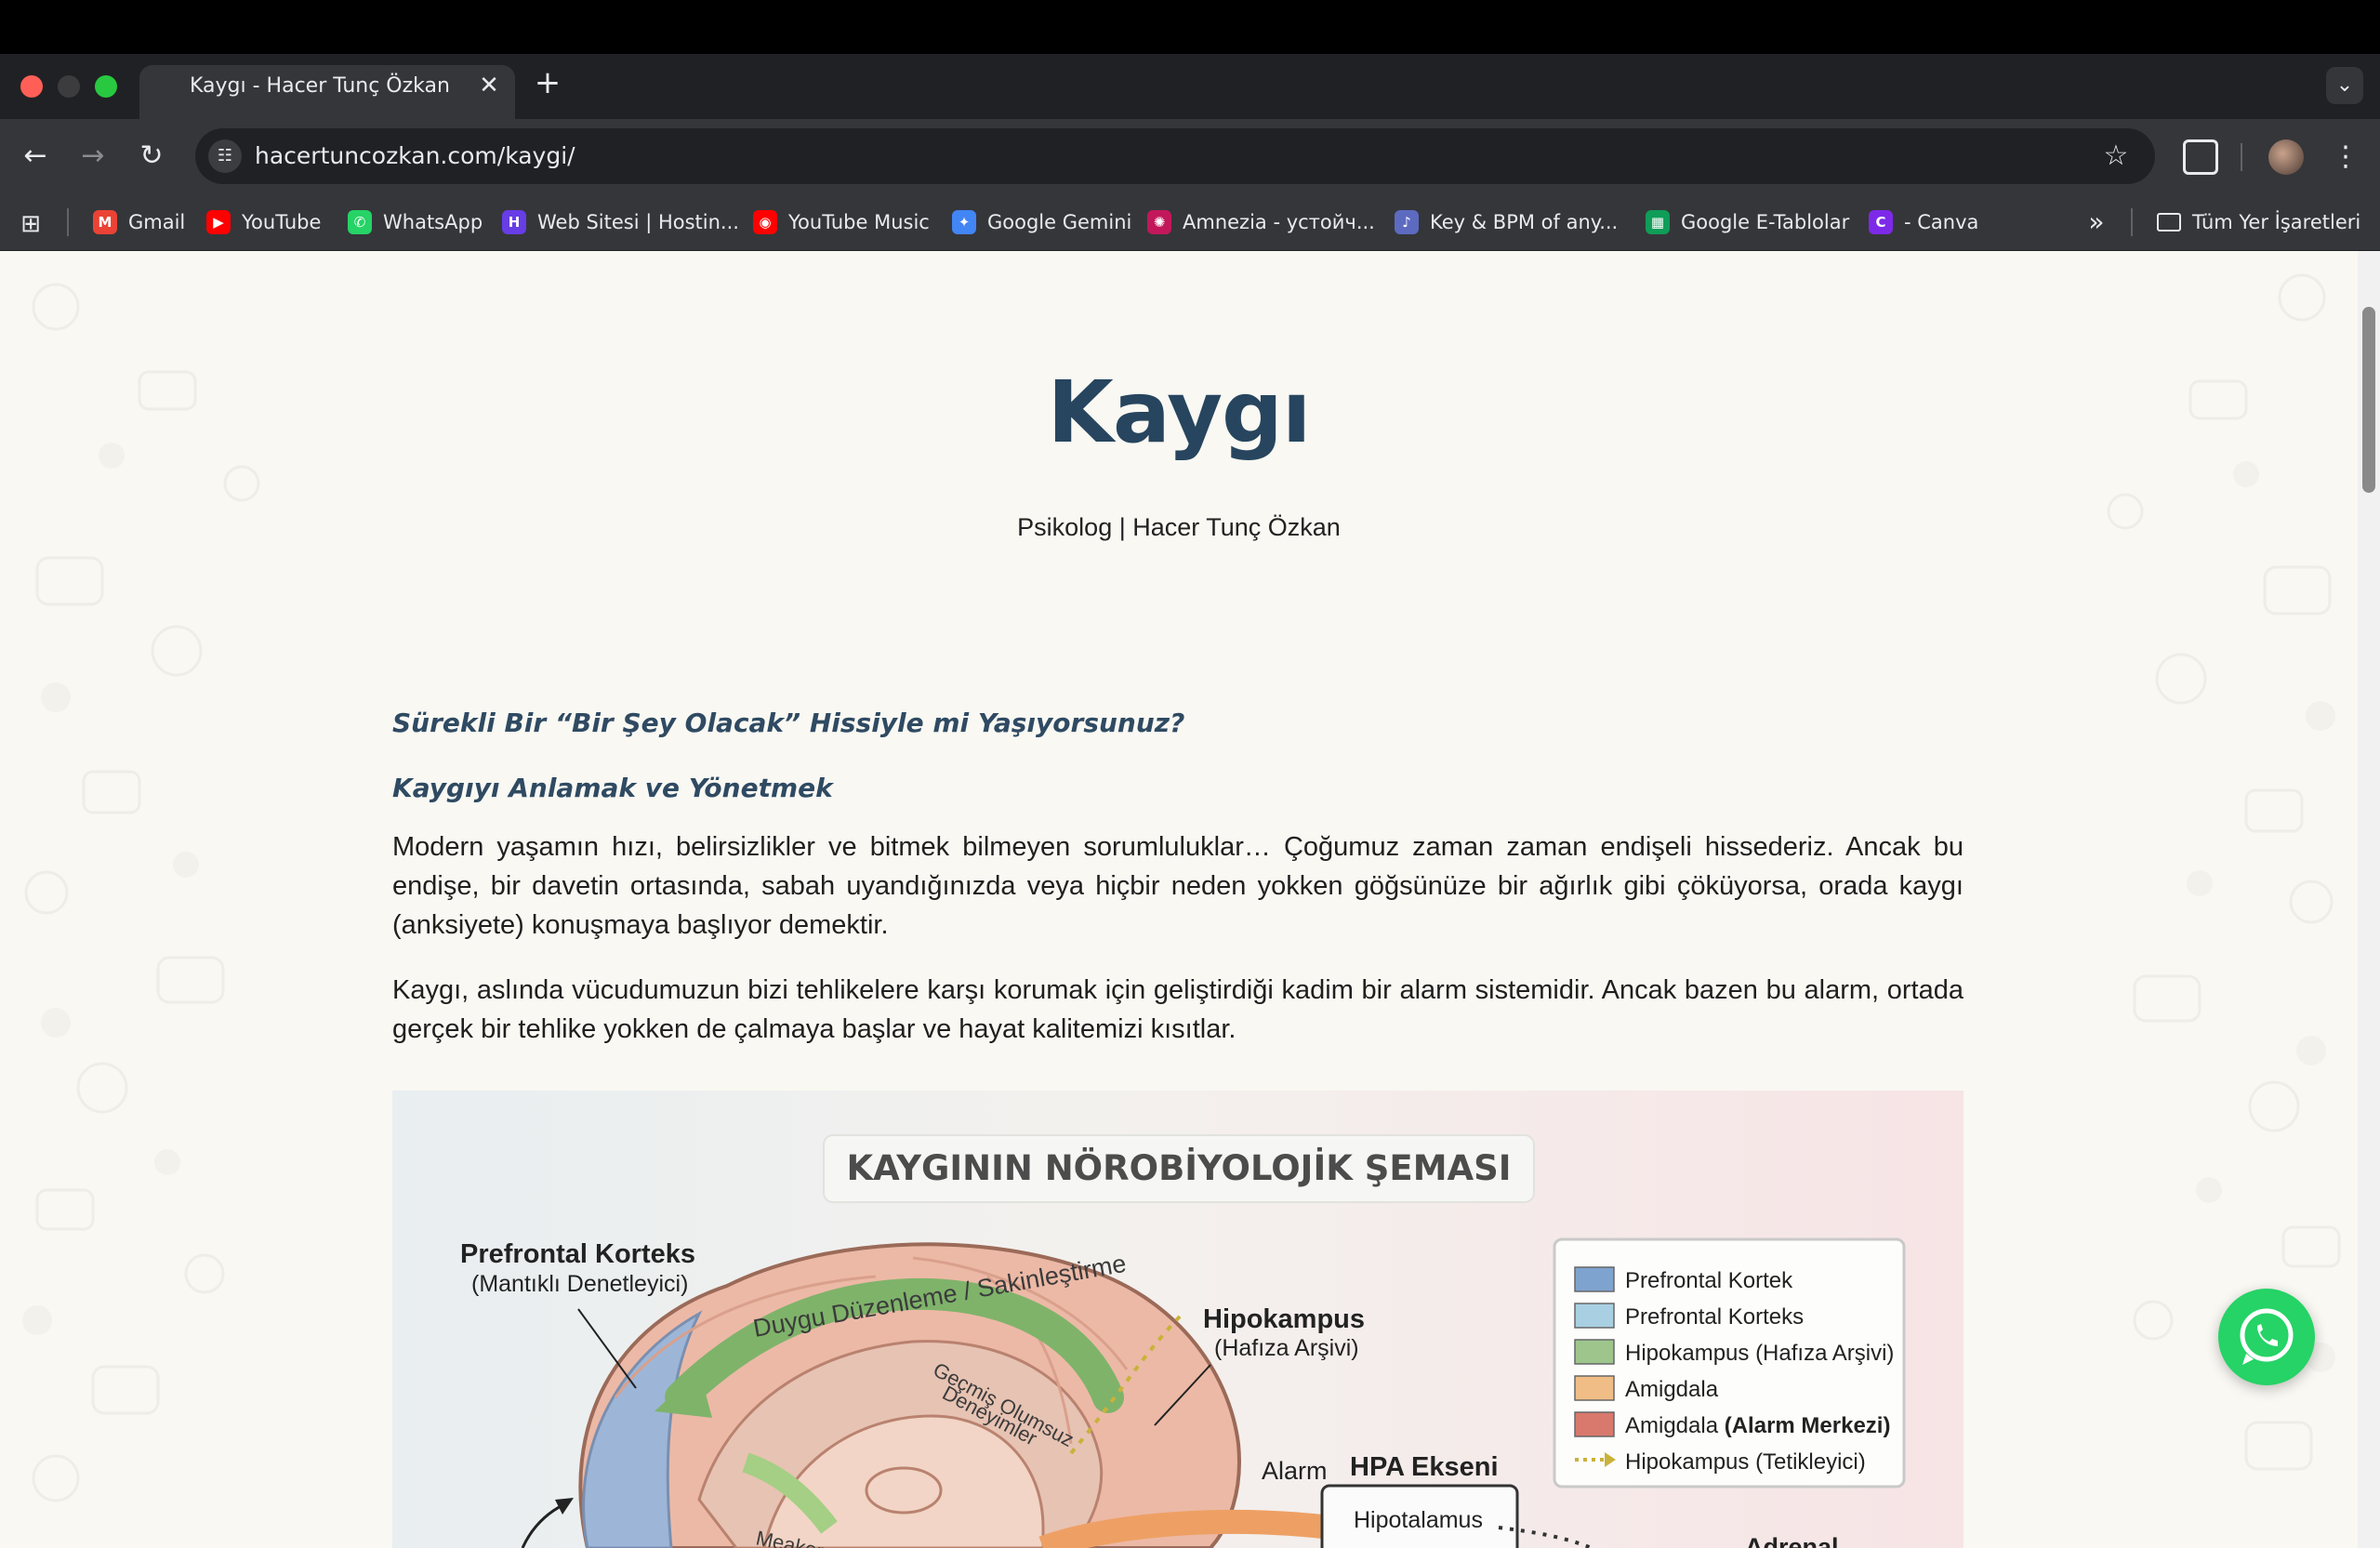  What do you see at coordinates (859, 222) in the screenshot?
I see `bookmark-label: YouTube Music` at bounding box center [859, 222].